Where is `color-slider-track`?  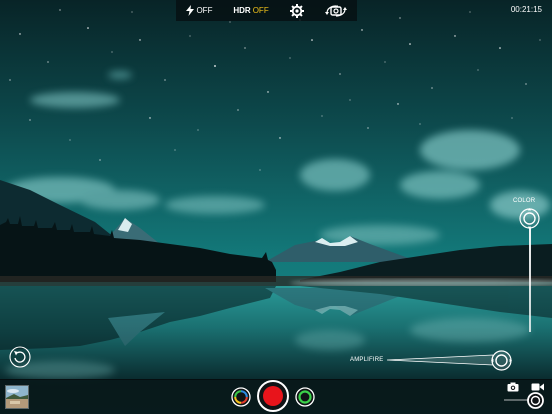 color-slider-track is located at coordinates (530, 280).